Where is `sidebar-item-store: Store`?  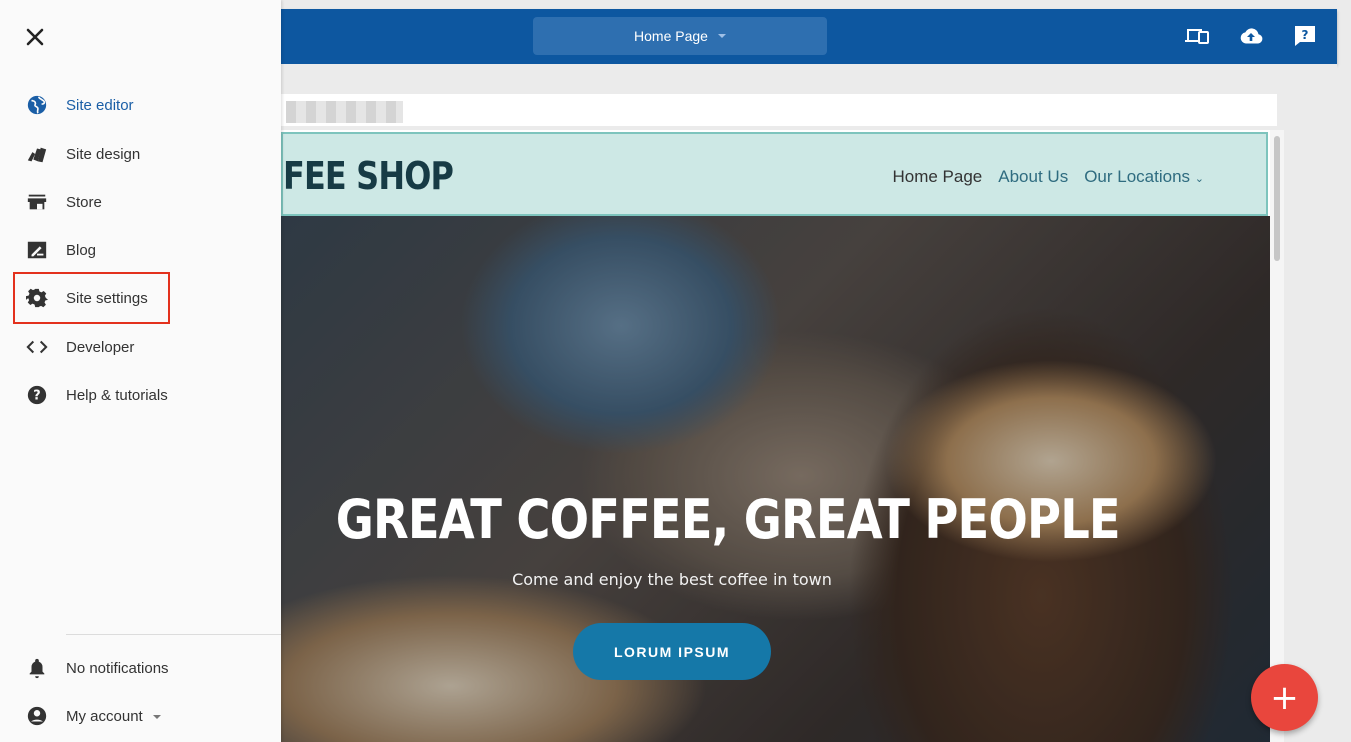 sidebar-item-store: Store is located at coordinates (140, 202).